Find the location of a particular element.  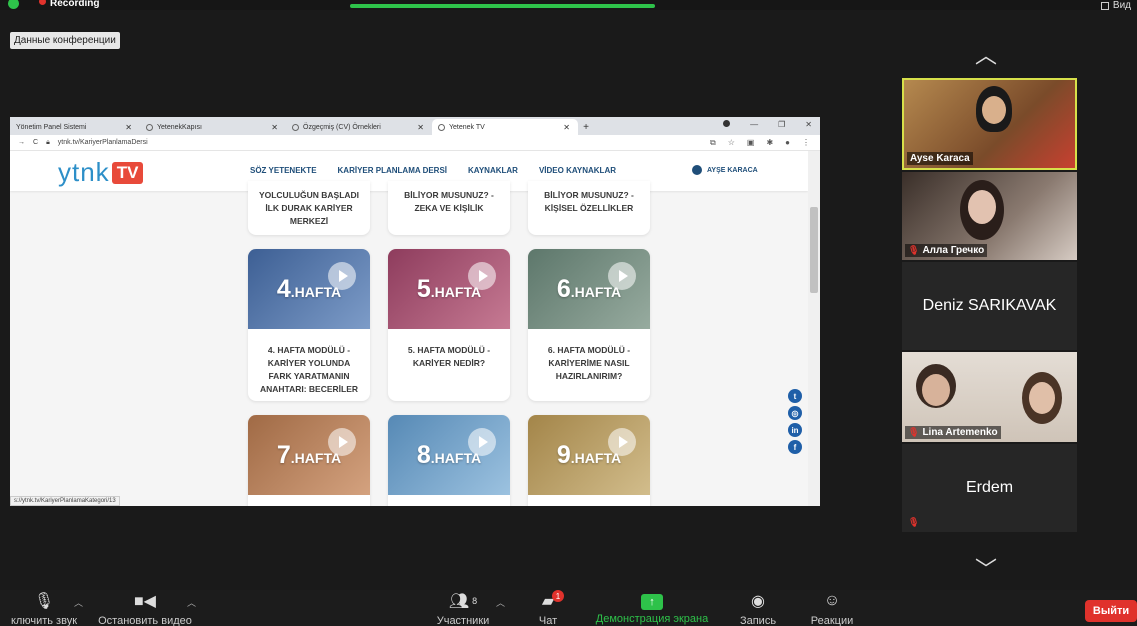

star-icon: ☆ is located at coordinates (731, 143).